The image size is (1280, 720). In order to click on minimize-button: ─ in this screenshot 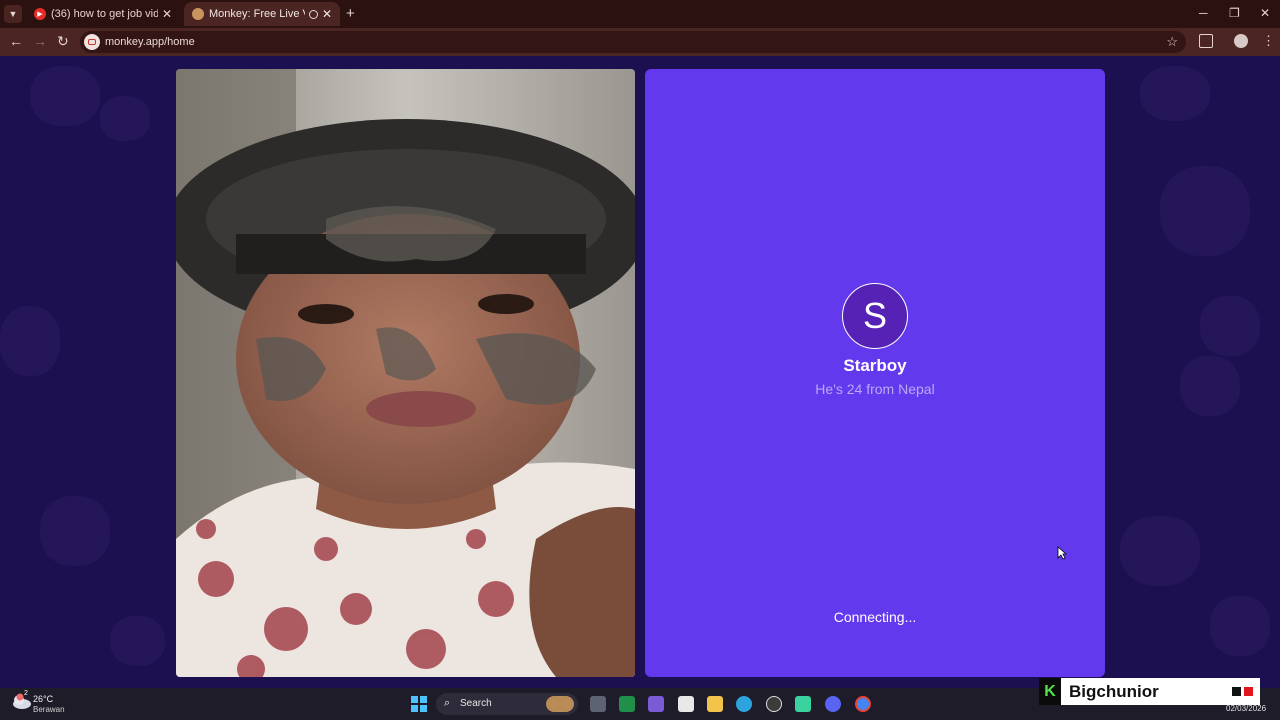, I will do `click(1203, 13)`.